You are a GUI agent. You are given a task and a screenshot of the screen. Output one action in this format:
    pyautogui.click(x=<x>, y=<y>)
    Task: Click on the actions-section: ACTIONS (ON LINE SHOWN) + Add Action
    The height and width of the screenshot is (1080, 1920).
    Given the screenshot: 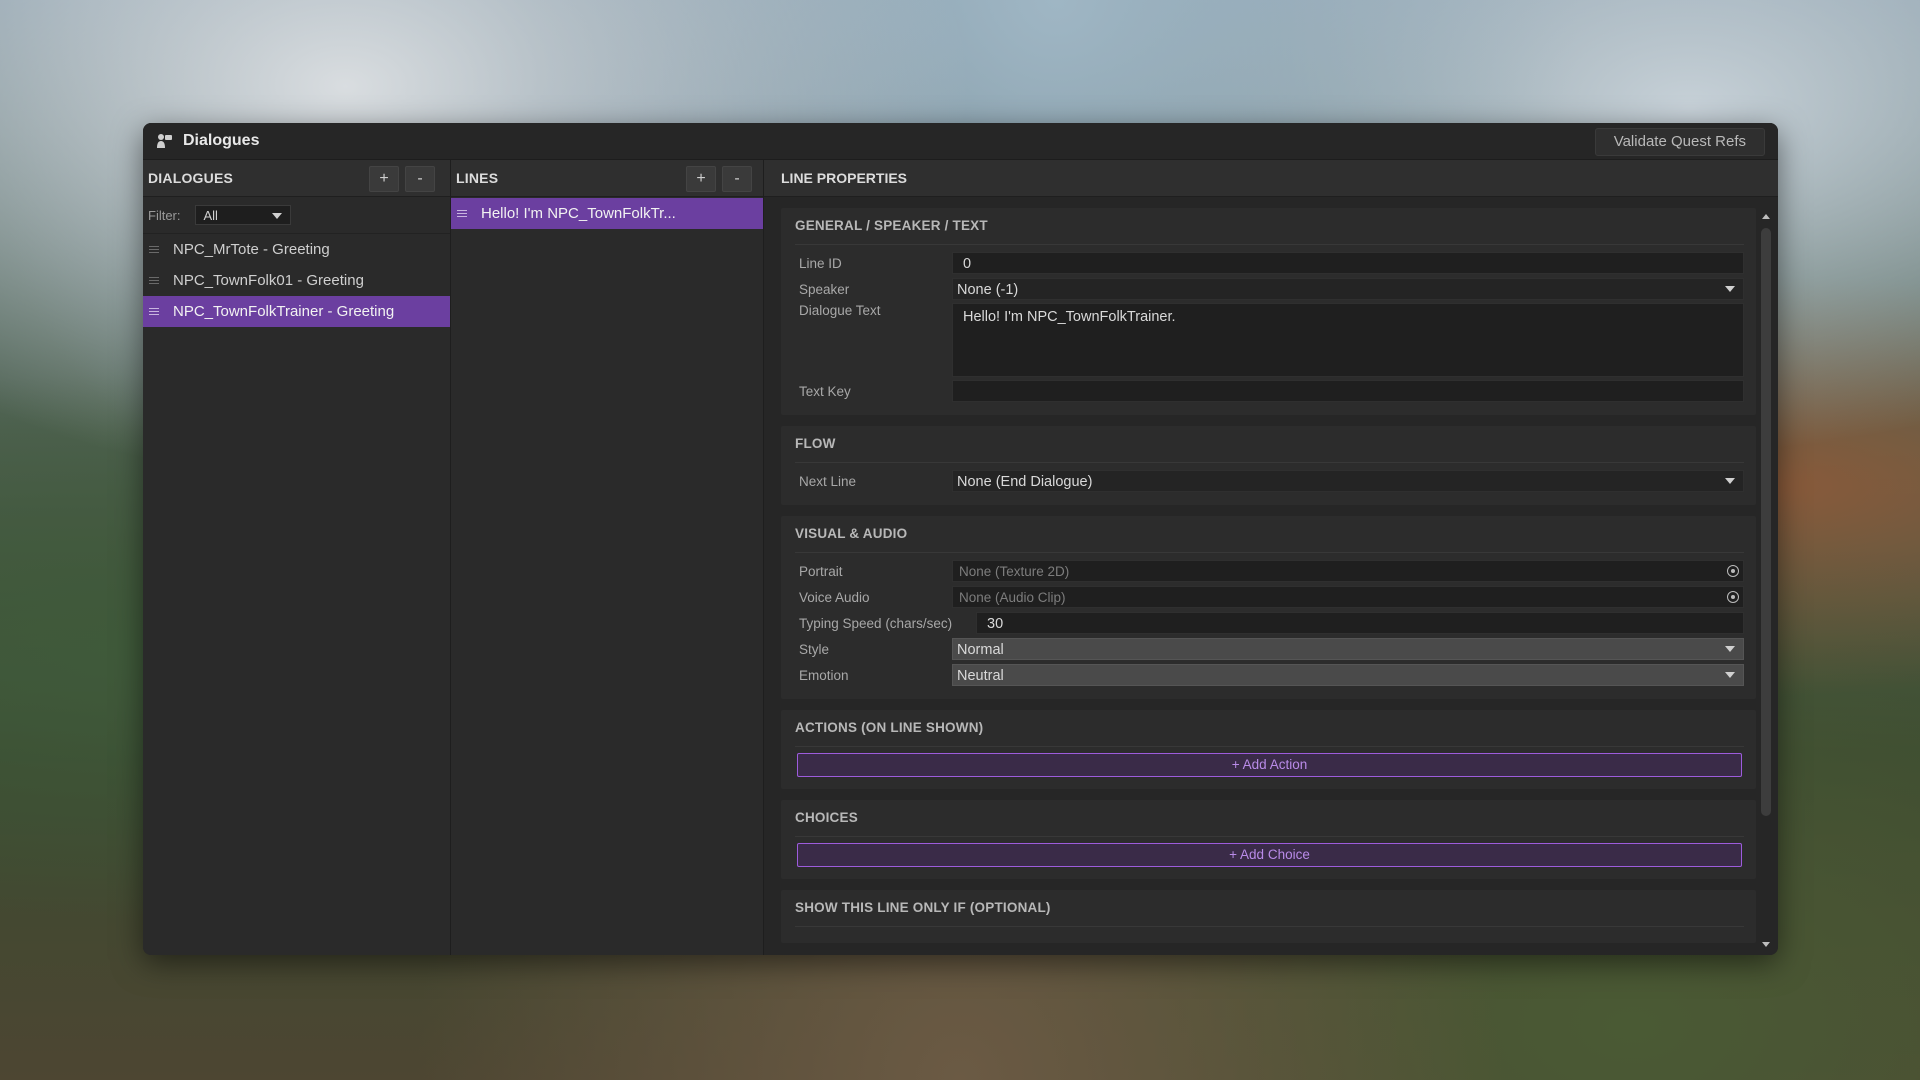 What is the action you would take?
    pyautogui.click(x=1268, y=749)
    